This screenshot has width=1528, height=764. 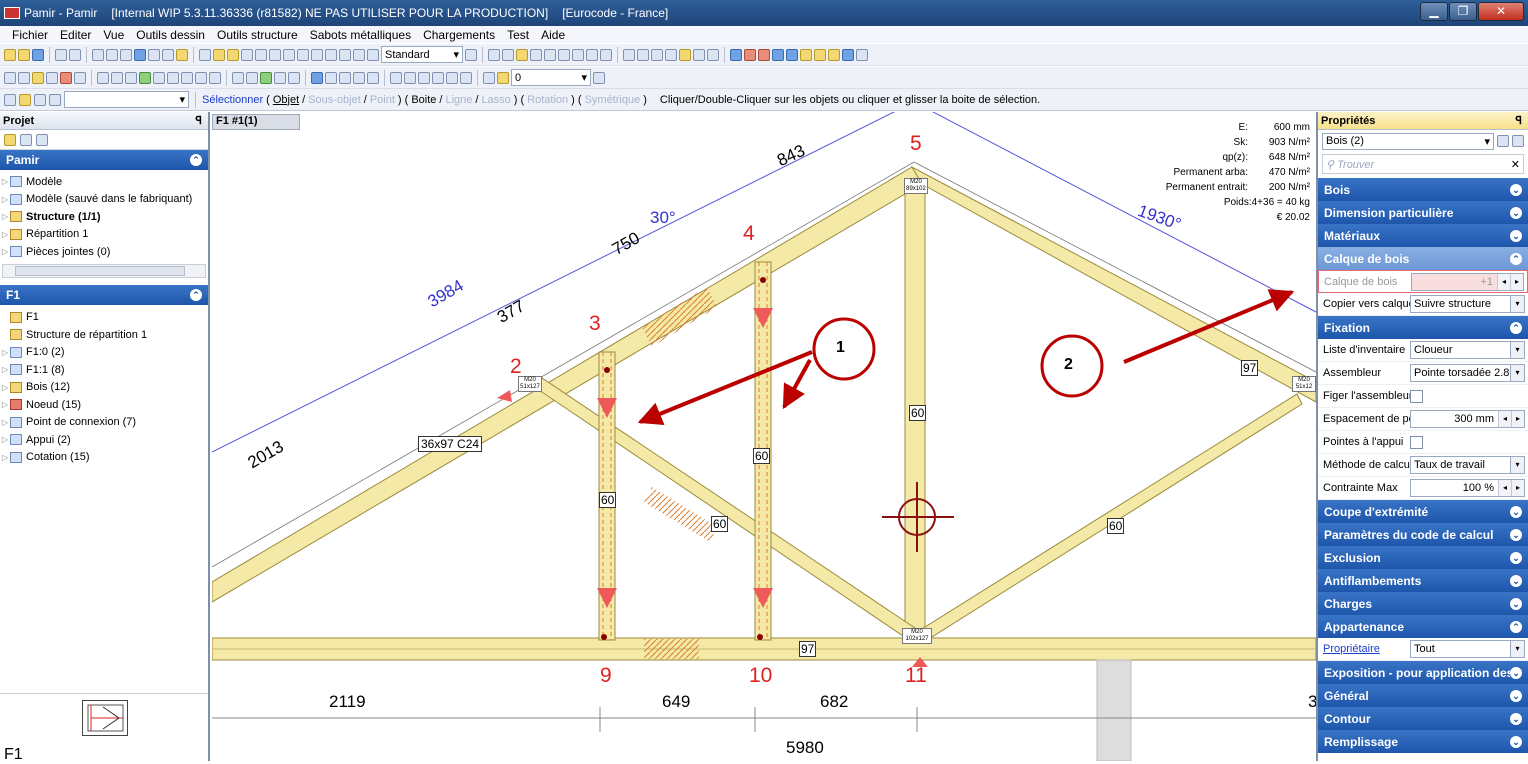 I want to click on move-icon, so click(x=261, y=54).